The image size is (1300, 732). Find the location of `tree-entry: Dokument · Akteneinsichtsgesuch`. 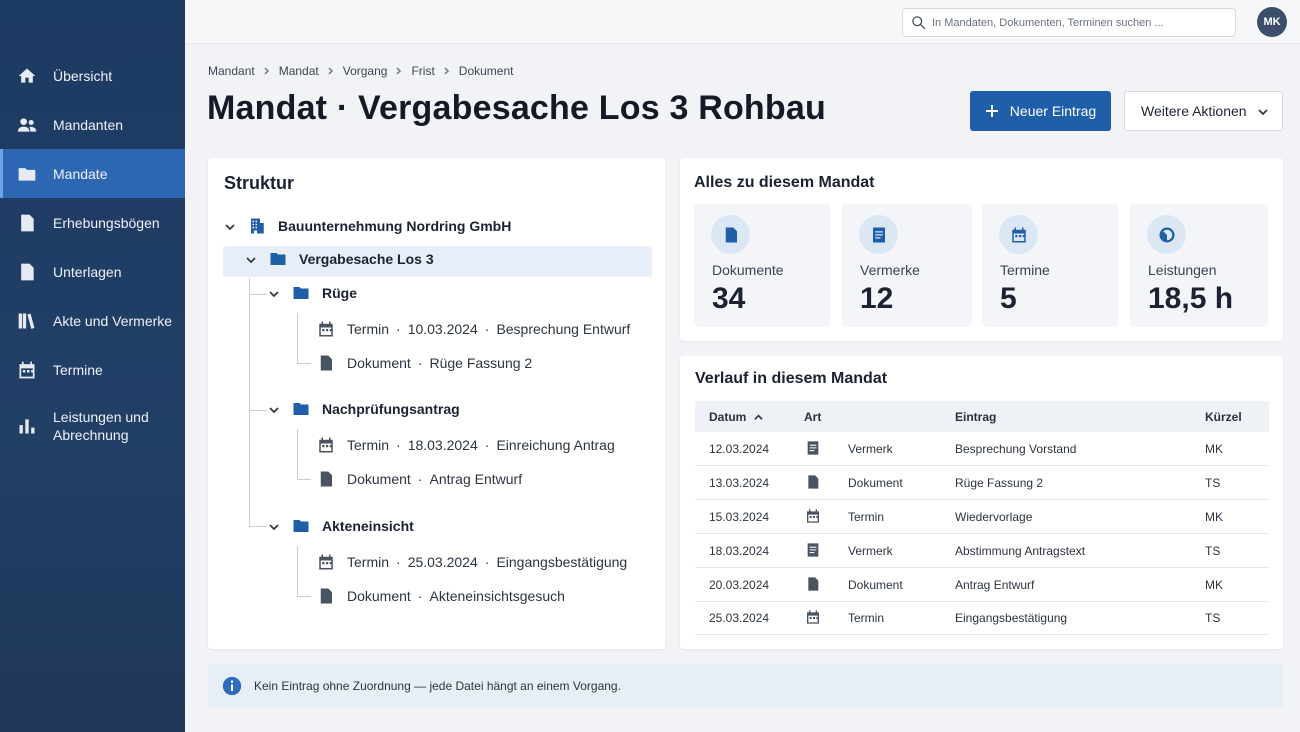

tree-entry: Dokument · Akteneinsichtsgesuch is located at coordinates (441, 596).